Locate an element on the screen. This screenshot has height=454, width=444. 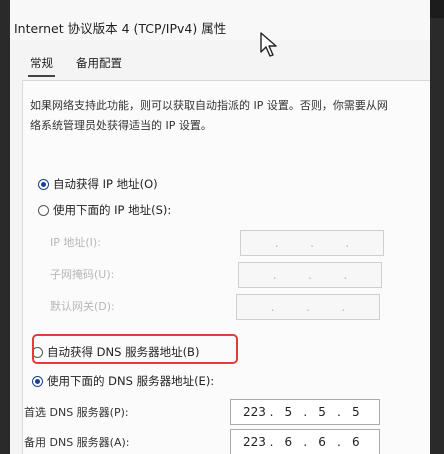
tab-alternate-config: 备用配置 is located at coordinates (99, 63).